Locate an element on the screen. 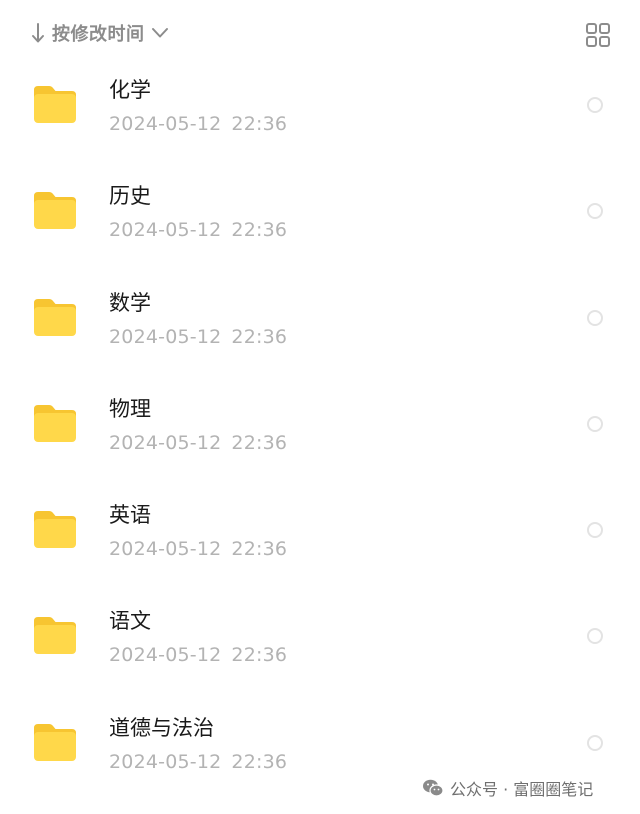  folder-name: 历史 is located at coordinates (130, 196).